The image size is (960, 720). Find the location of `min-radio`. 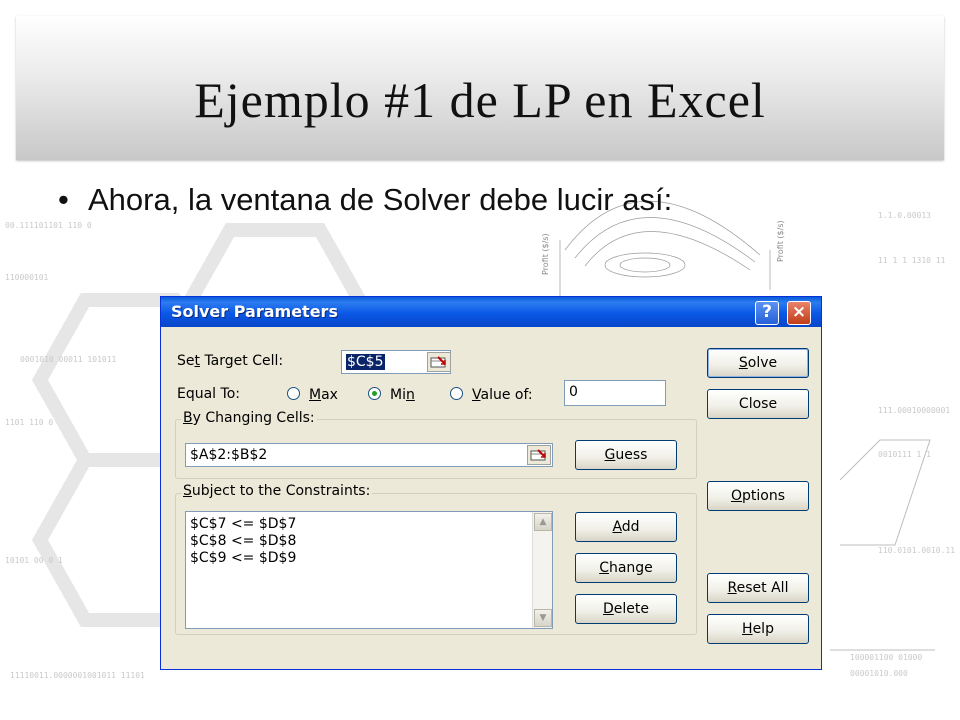

min-radio is located at coordinates (374, 393).